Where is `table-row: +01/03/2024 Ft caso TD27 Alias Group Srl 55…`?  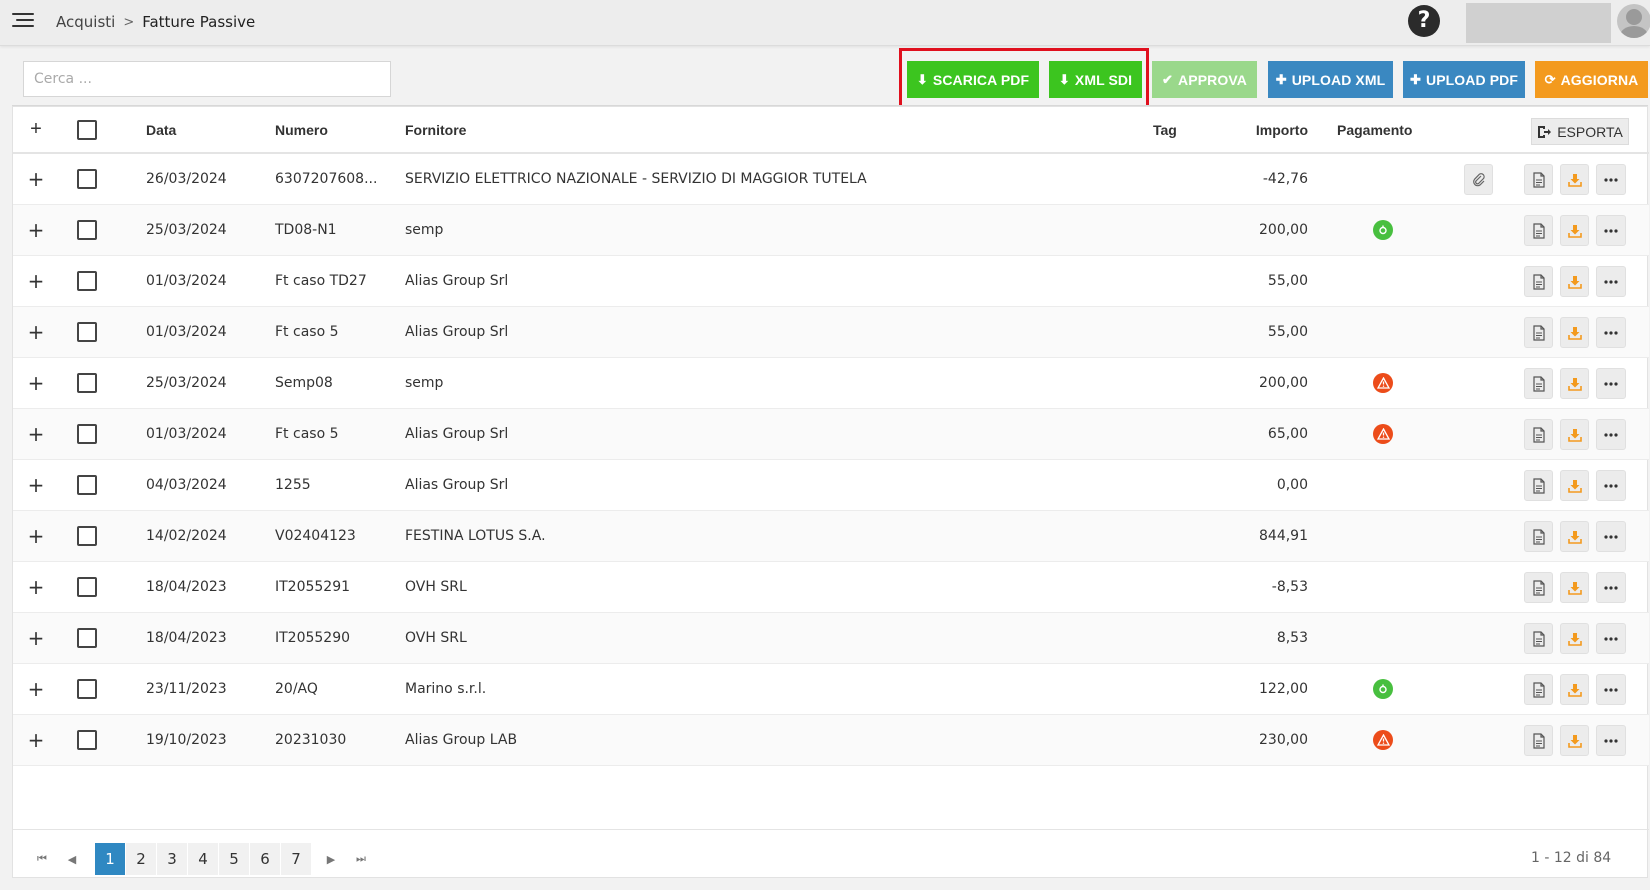
table-row: +01/03/2024 Ft caso TD27 Alias Group Srl 55… is located at coordinates (831, 281).